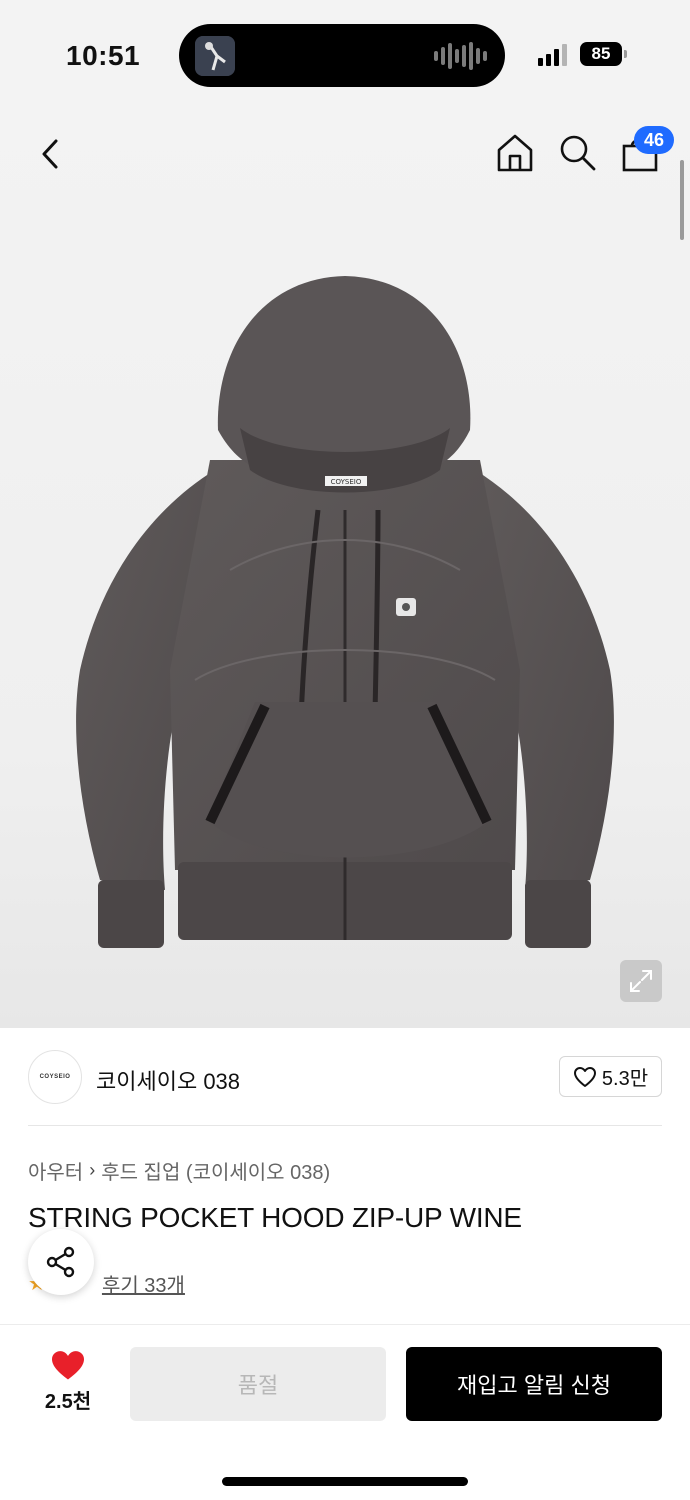  Describe the element at coordinates (625, 54) in the screenshot. I see `battery-nub` at that location.